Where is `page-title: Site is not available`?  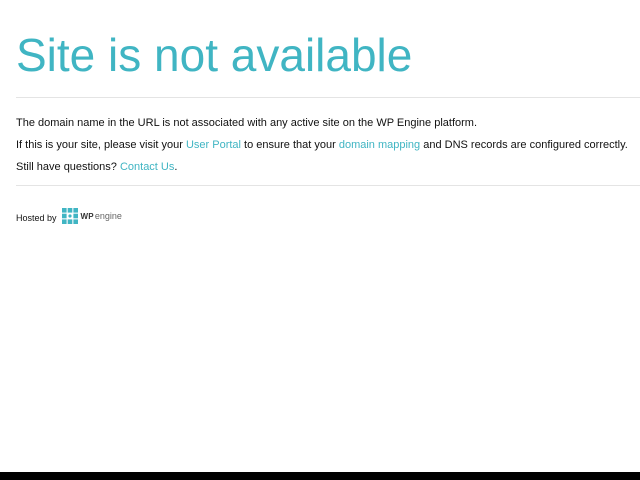
page-title: Site is not available is located at coordinates (214, 55).